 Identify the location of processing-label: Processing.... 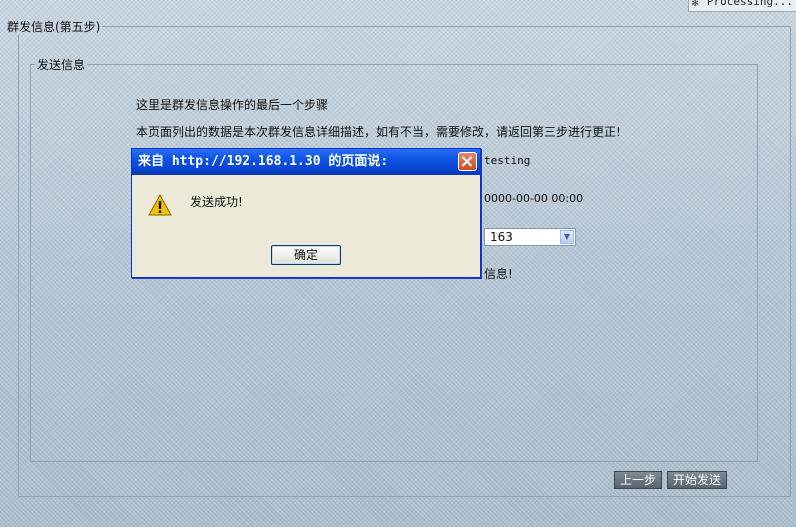
(749, 4).